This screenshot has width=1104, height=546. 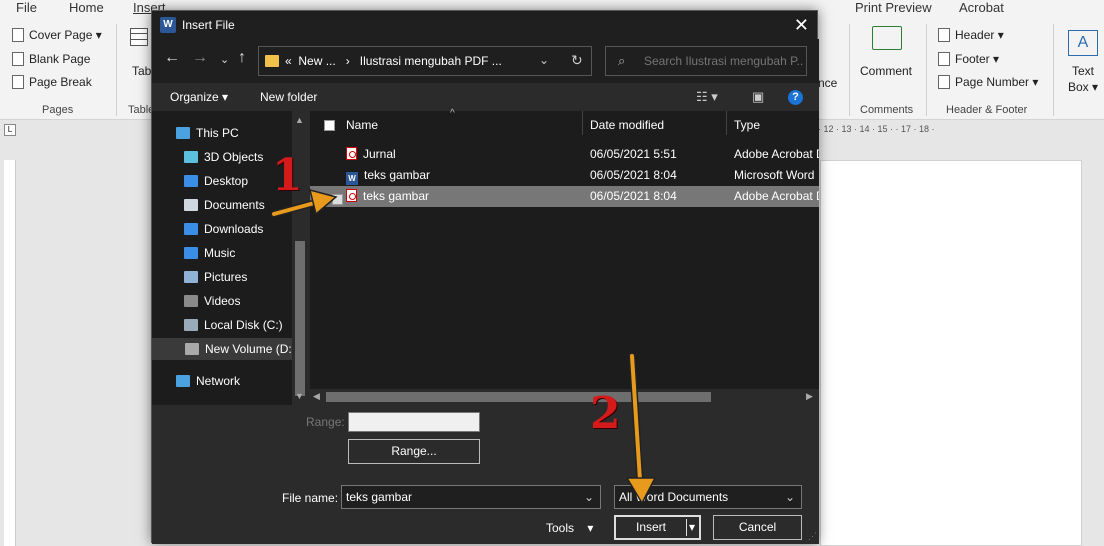 What do you see at coordinates (233, 325) in the screenshot?
I see `nav-item-local-disk: Local Disk (C:)` at bounding box center [233, 325].